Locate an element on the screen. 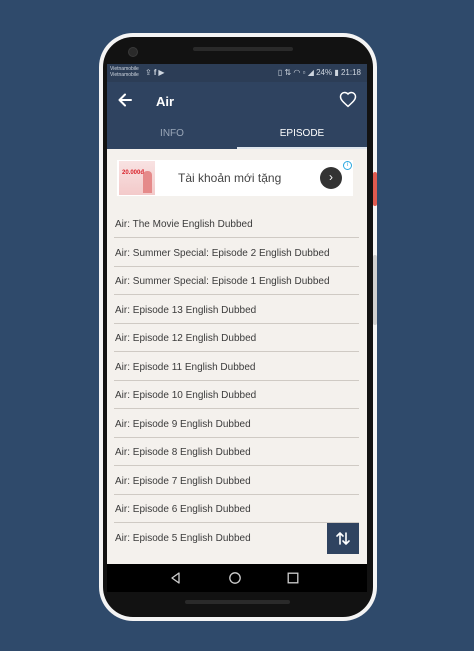 Image resolution: width=474 pixels, height=651 pixels. list-item: Air: Episode 10 English Dubbed is located at coordinates (236, 395).